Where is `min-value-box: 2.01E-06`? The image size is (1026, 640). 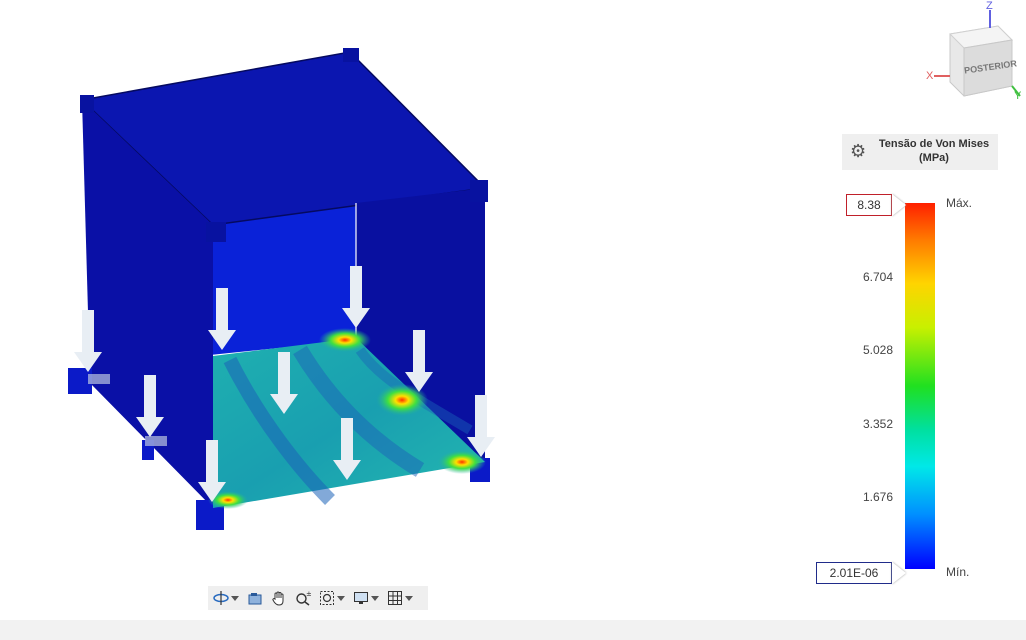
min-value-box: 2.01E-06 is located at coordinates (854, 573).